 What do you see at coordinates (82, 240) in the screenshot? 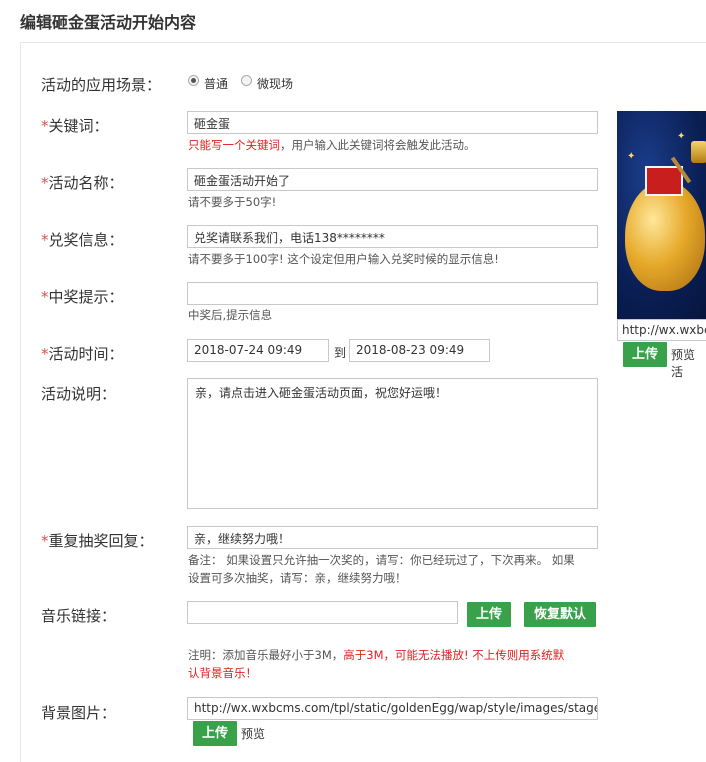
I see `redeem-info-label: *兑奖信息：` at bounding box center [82, 240].